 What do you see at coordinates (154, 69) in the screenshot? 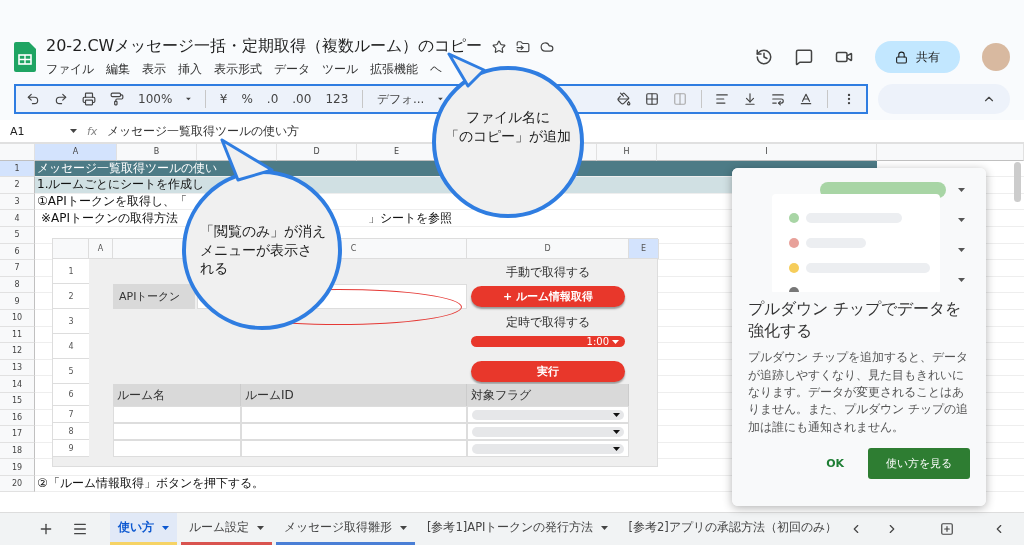
I see `menu-item: 表示` at bounding box center [154, 69].